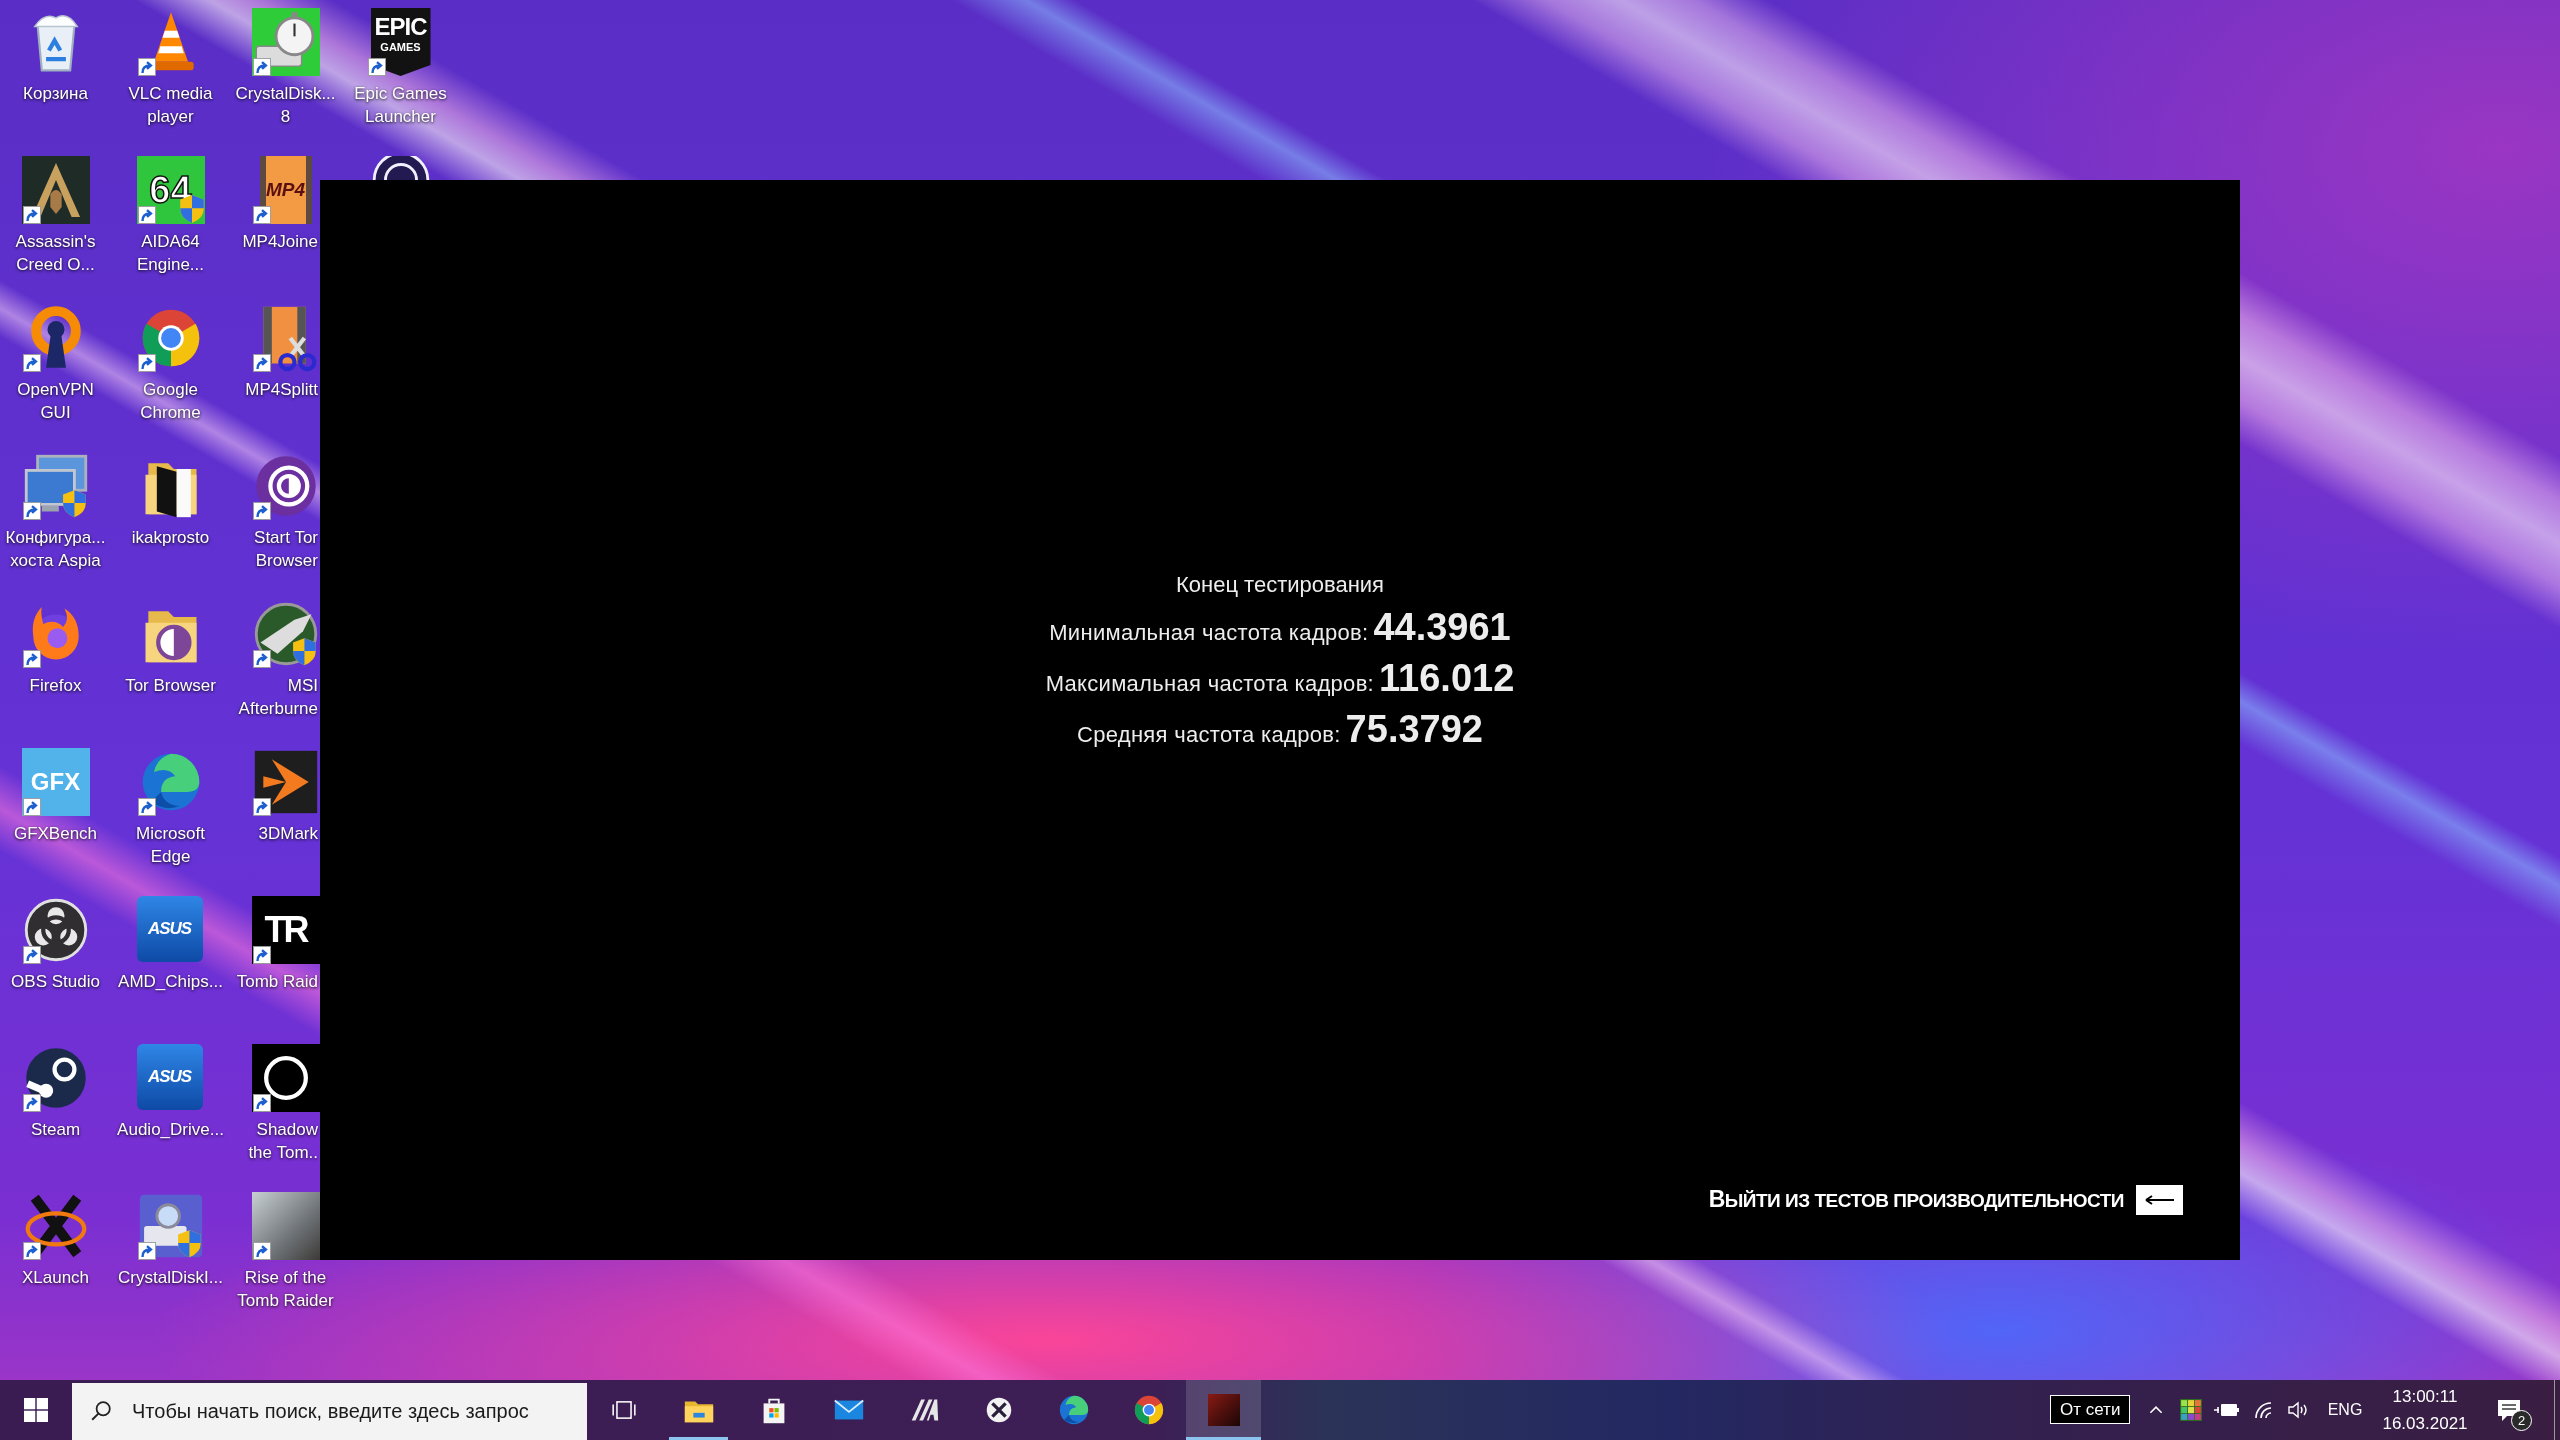 The width and height of the screenshot is (2560, 1440). Describe the element at coordinates (1210, 684) in the screenshot. I see `result-label: Максимальная частота кадров:` at that location.